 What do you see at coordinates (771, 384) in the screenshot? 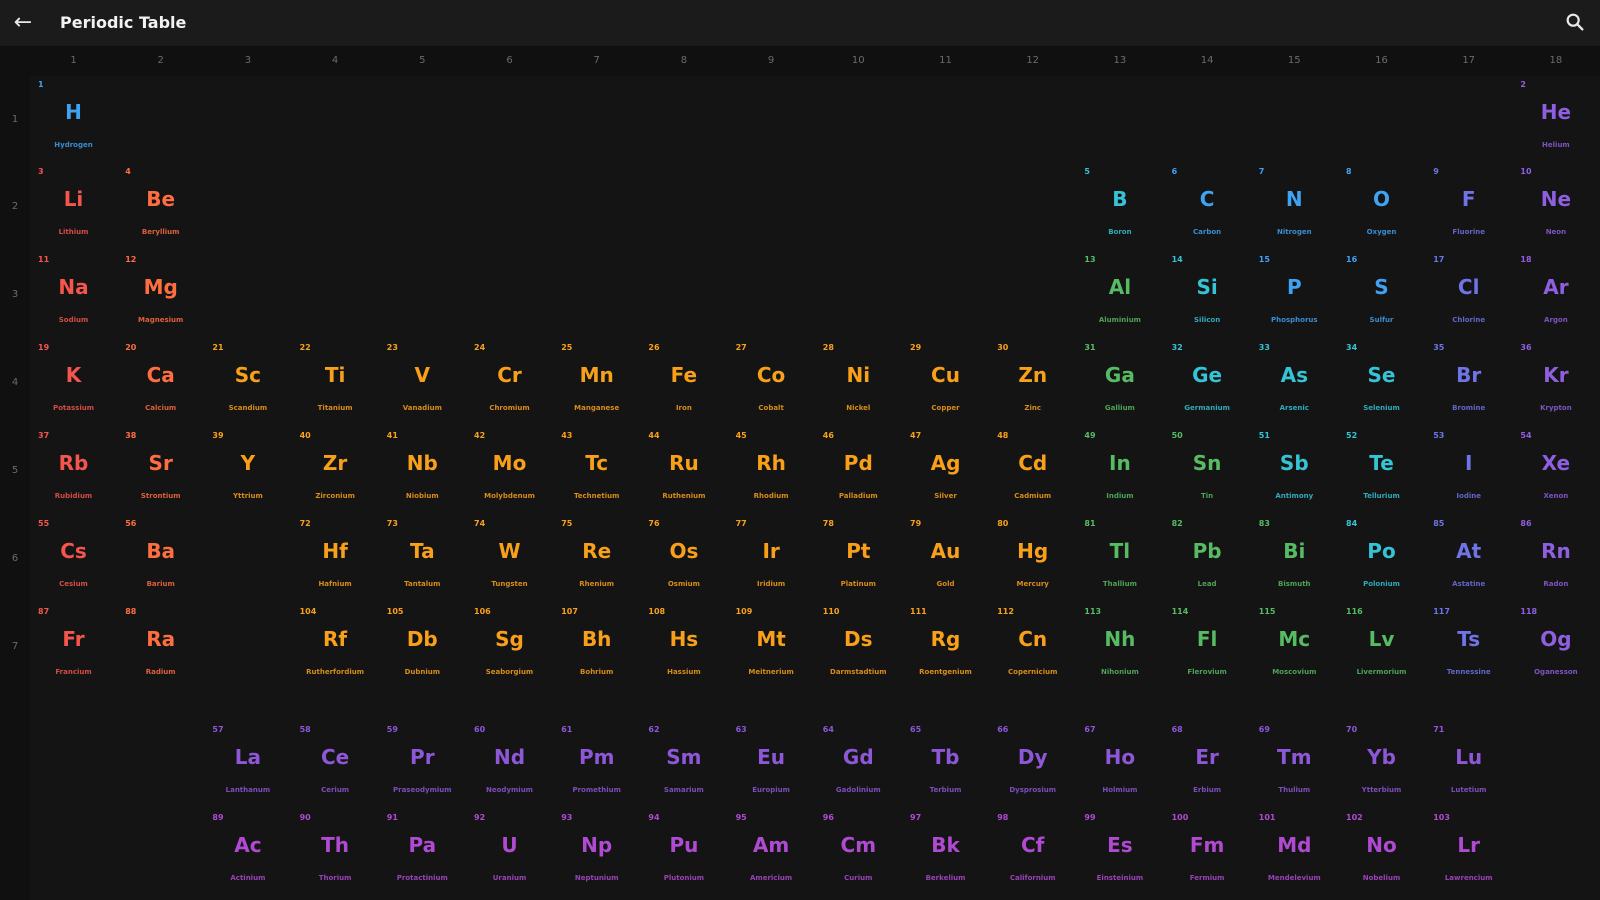
I see `element-cell-co: 27 Co Cobalt` at bounding box center [771, 384].